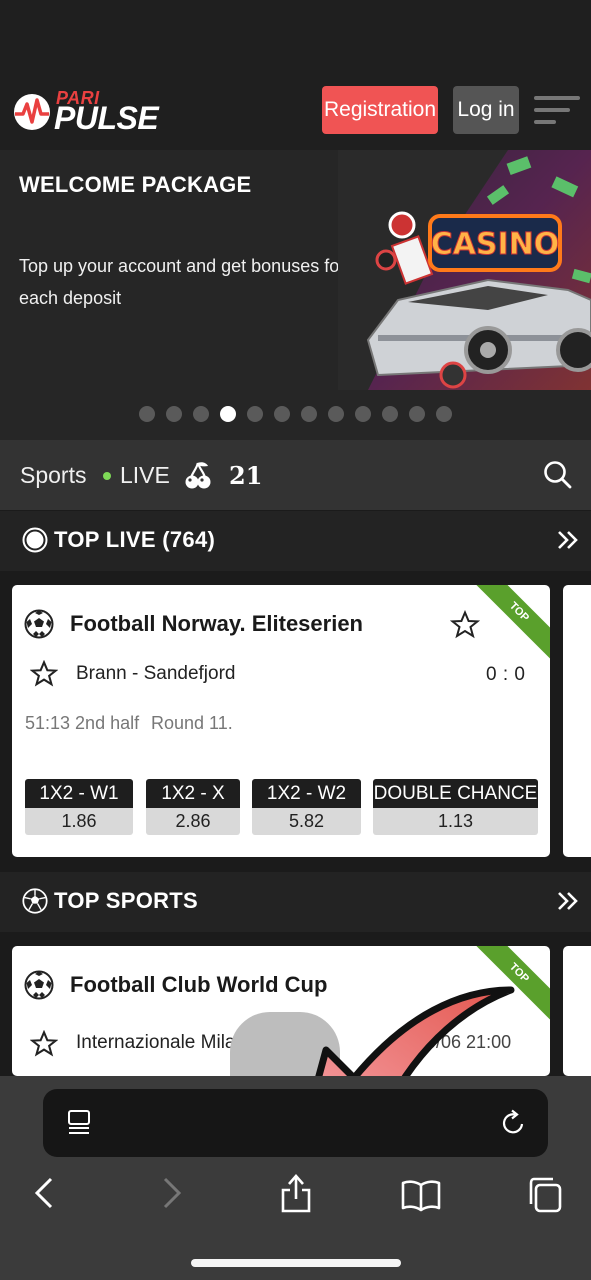 Image resolution: width=591 pixels, height=1280 pixels. I want to click on live-dot-icon, so click(107, 475).